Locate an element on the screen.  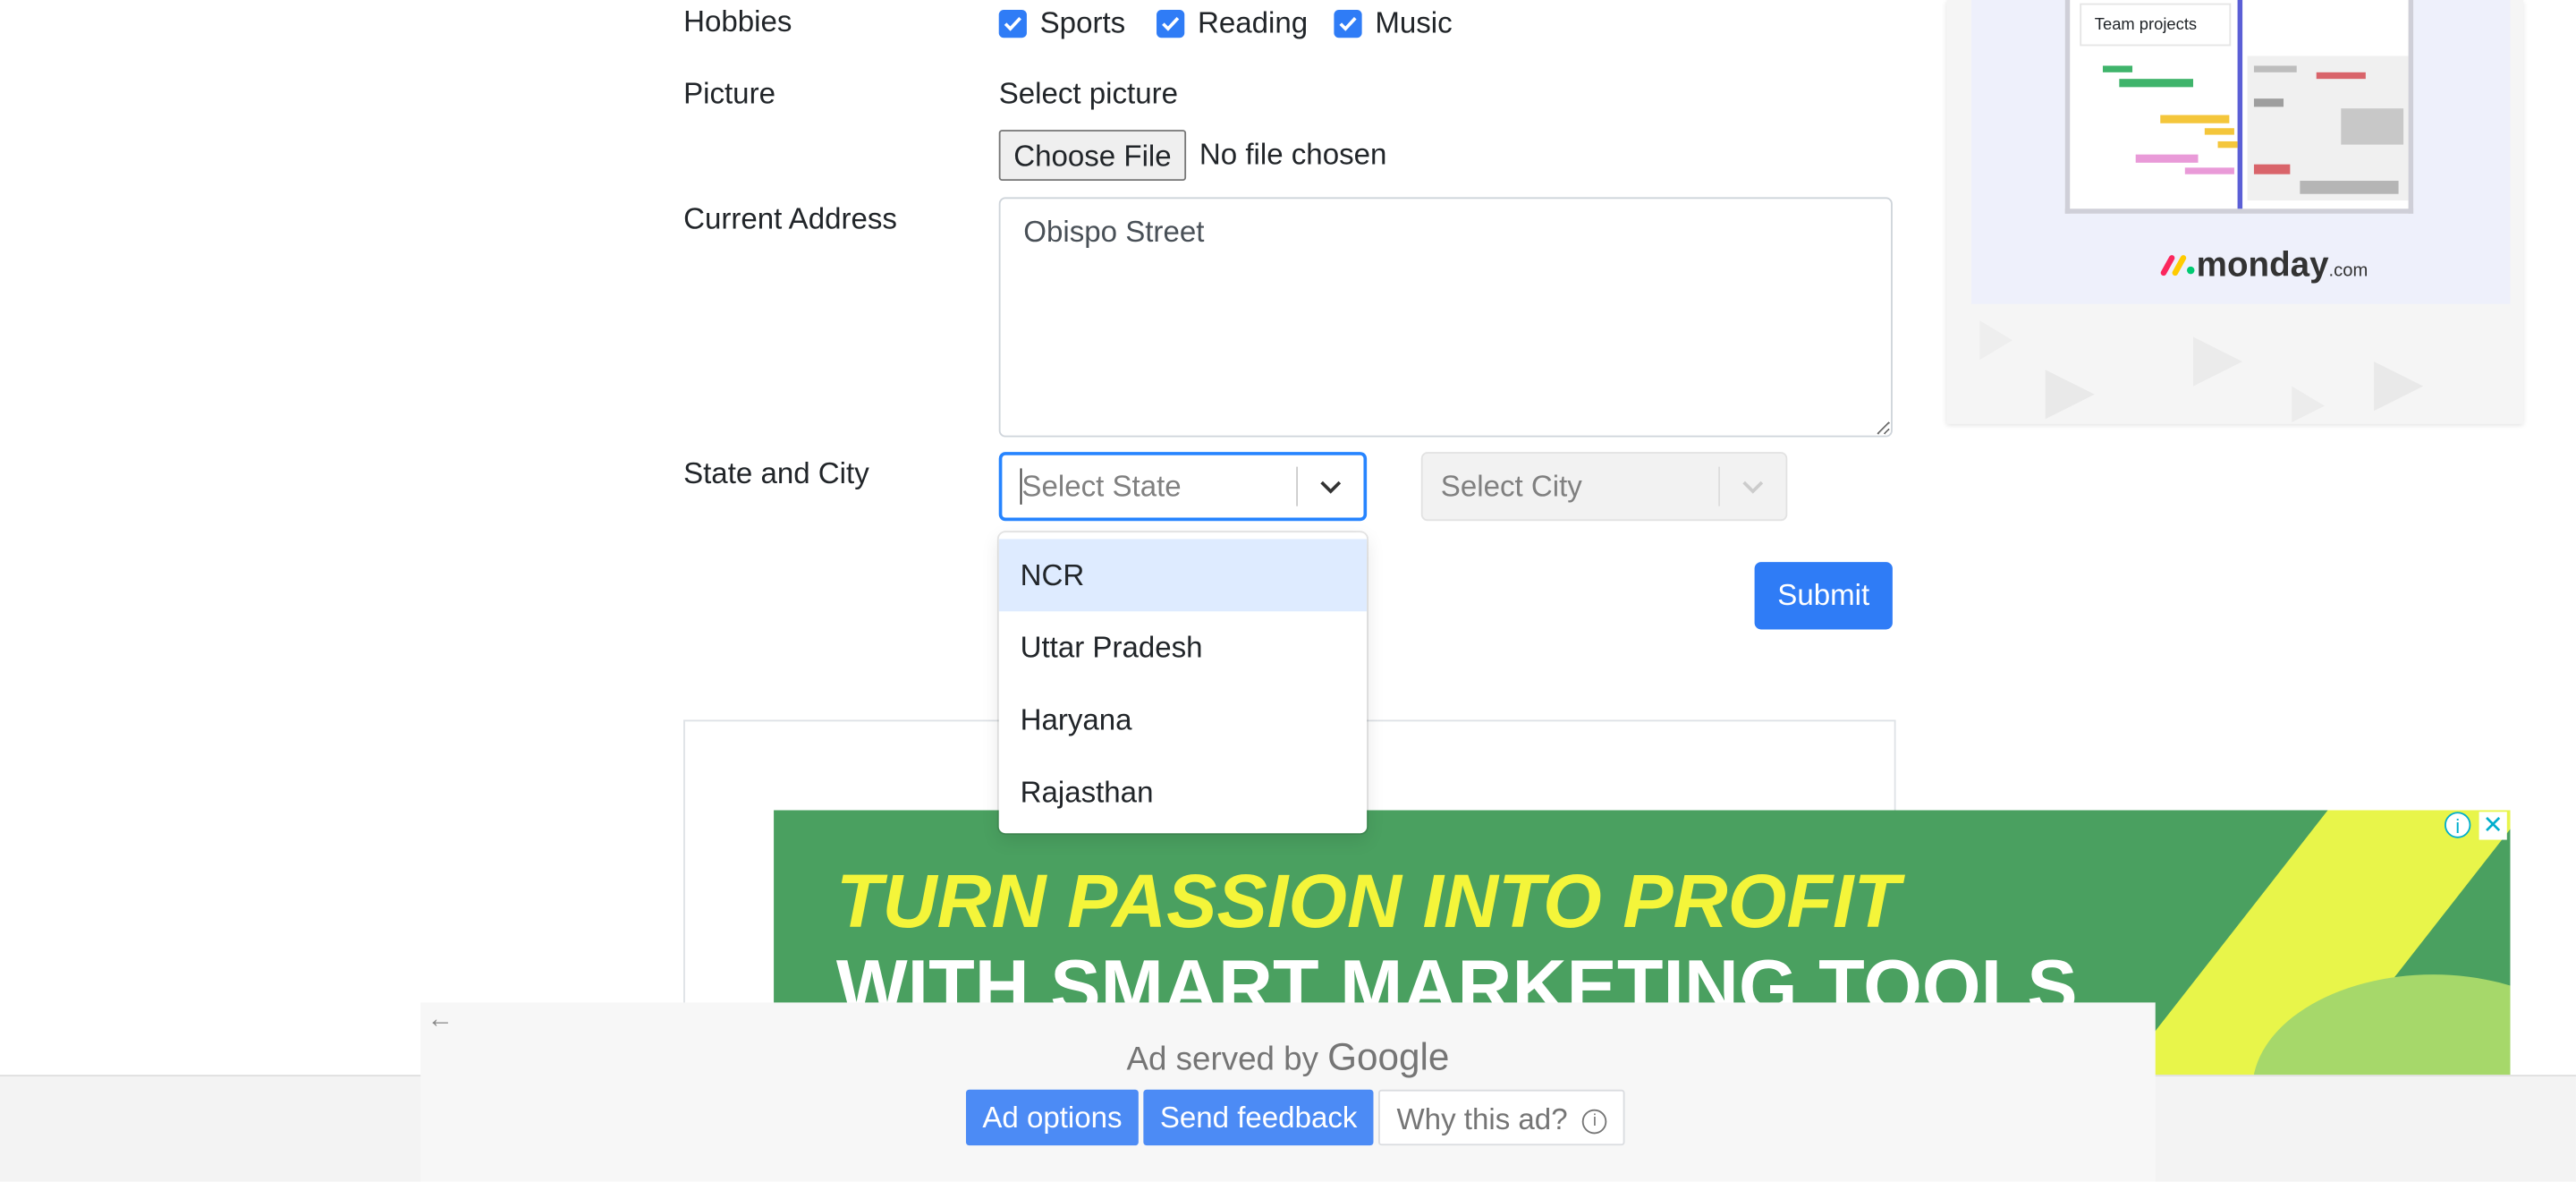
city-placeholder: Select City is located at coordinates (1511, 486).